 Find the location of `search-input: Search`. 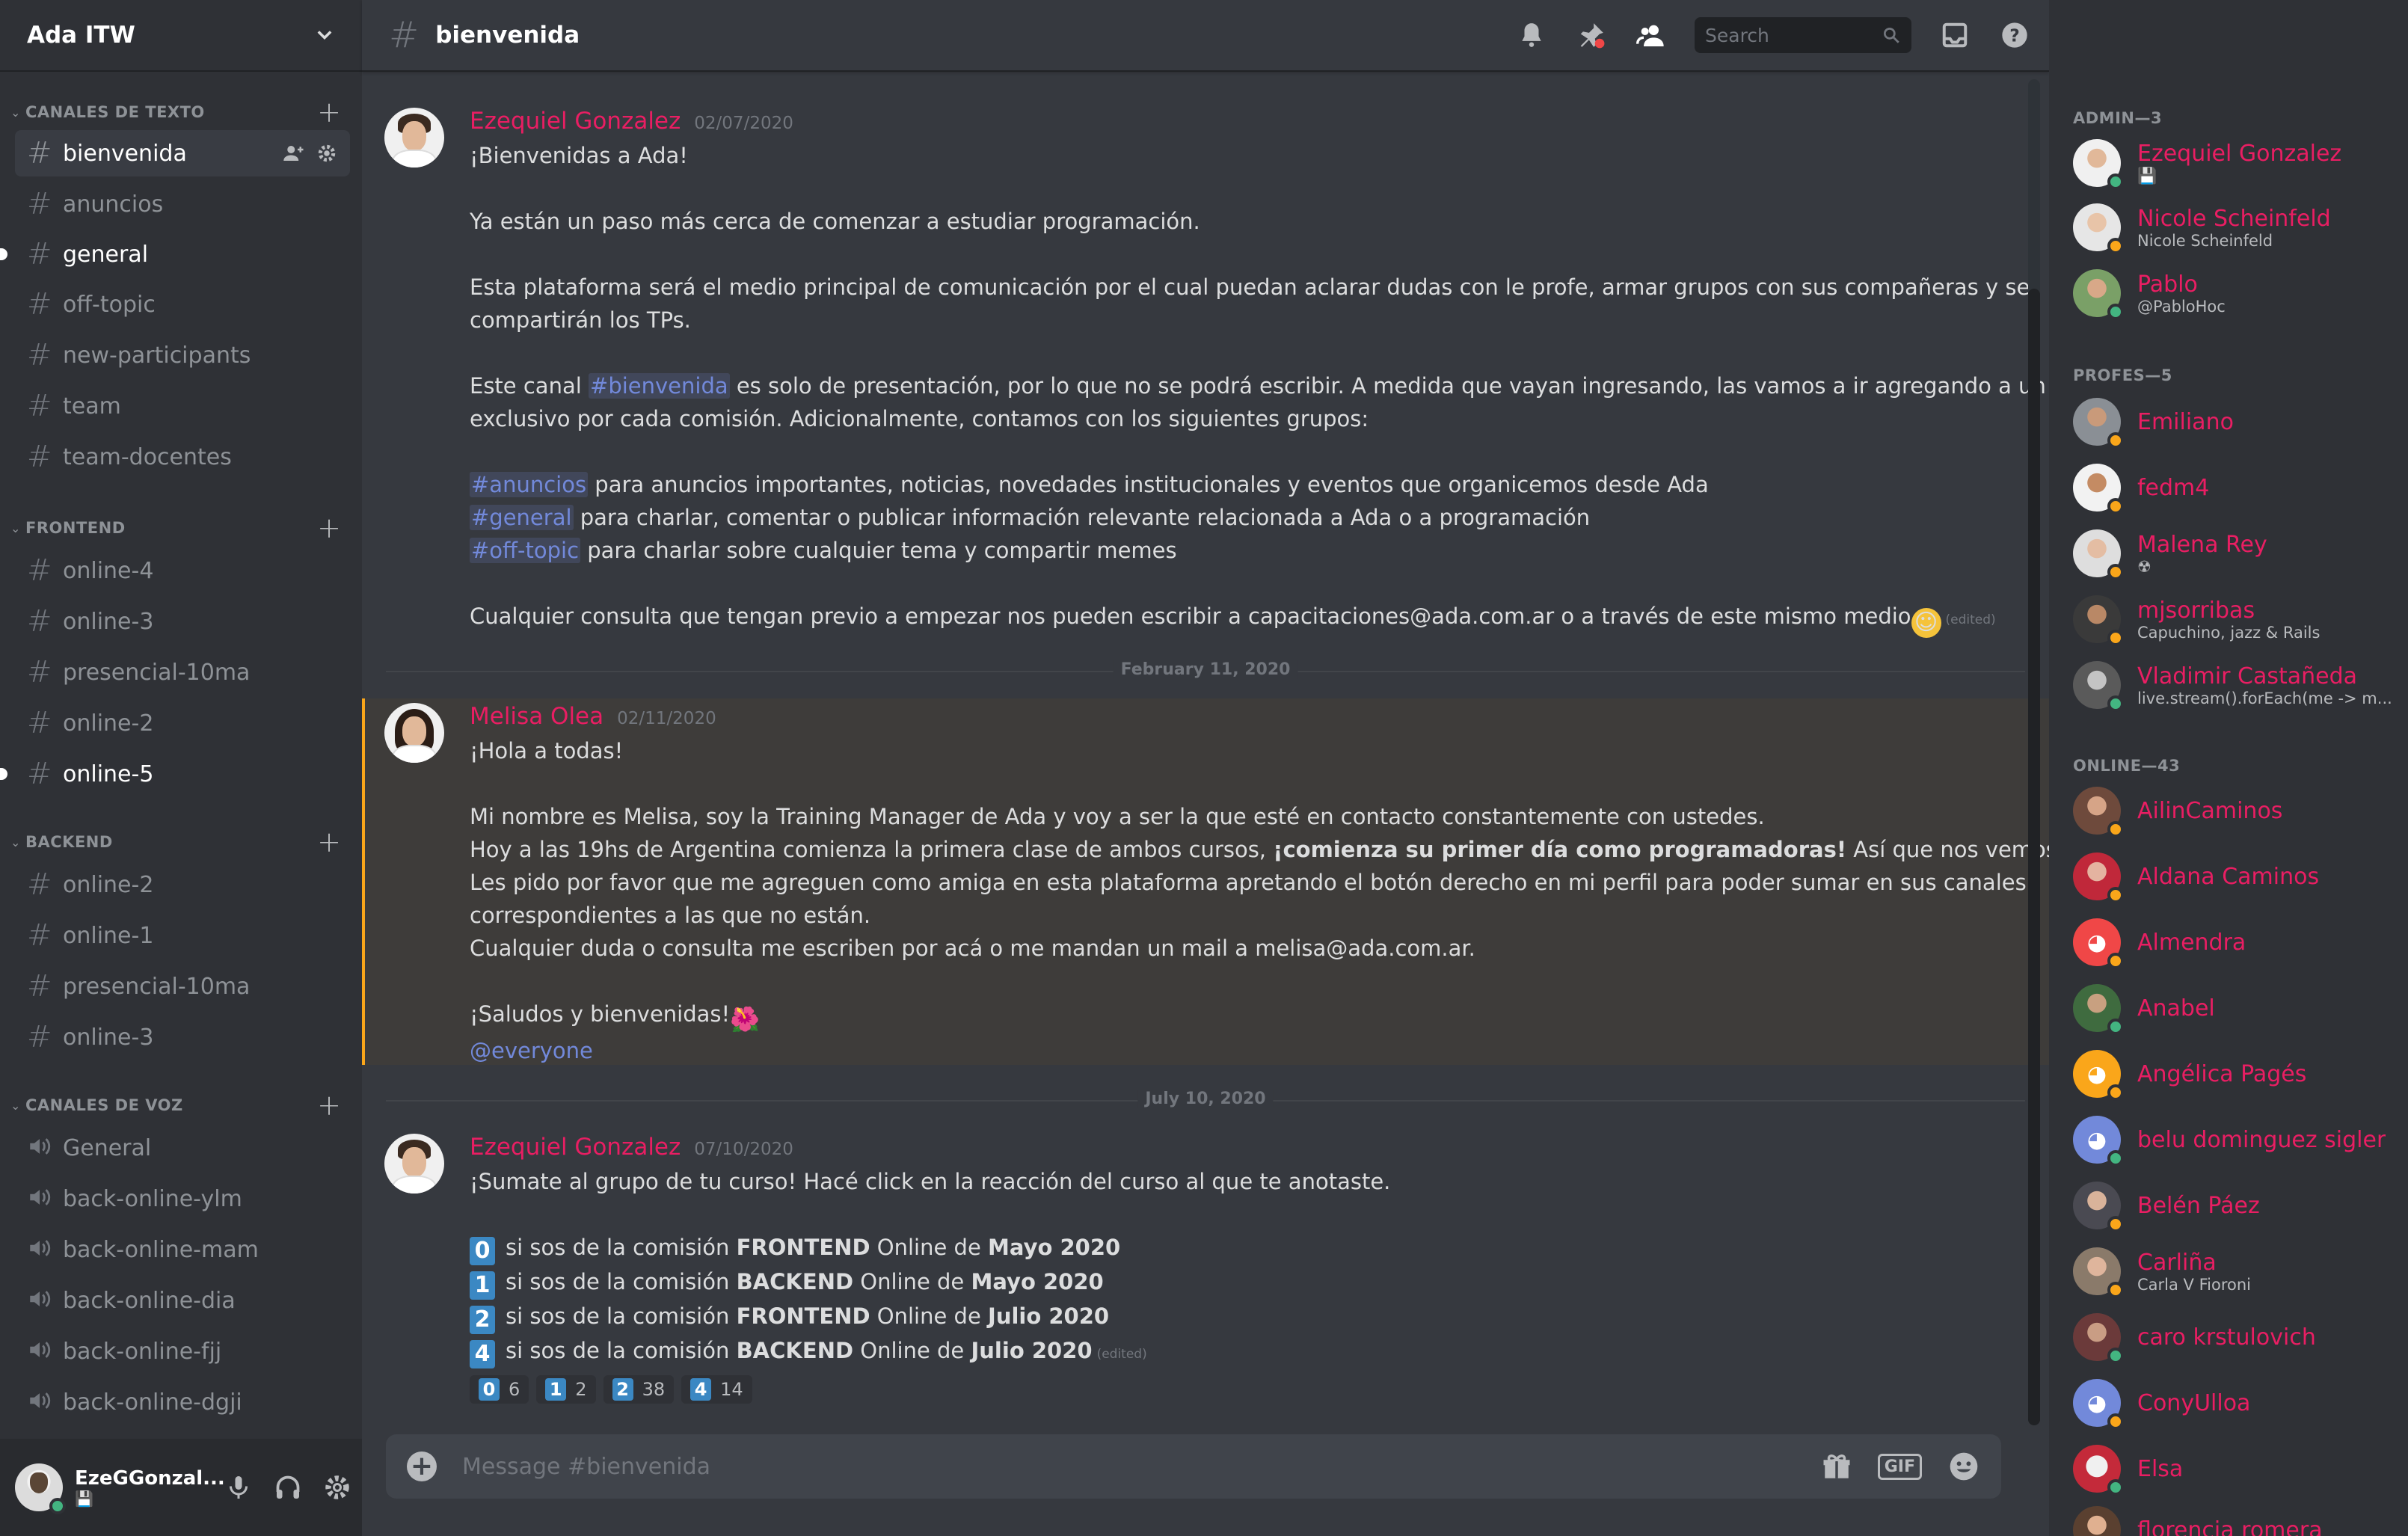

search-input: Search is located at coordinates (1803, 35).